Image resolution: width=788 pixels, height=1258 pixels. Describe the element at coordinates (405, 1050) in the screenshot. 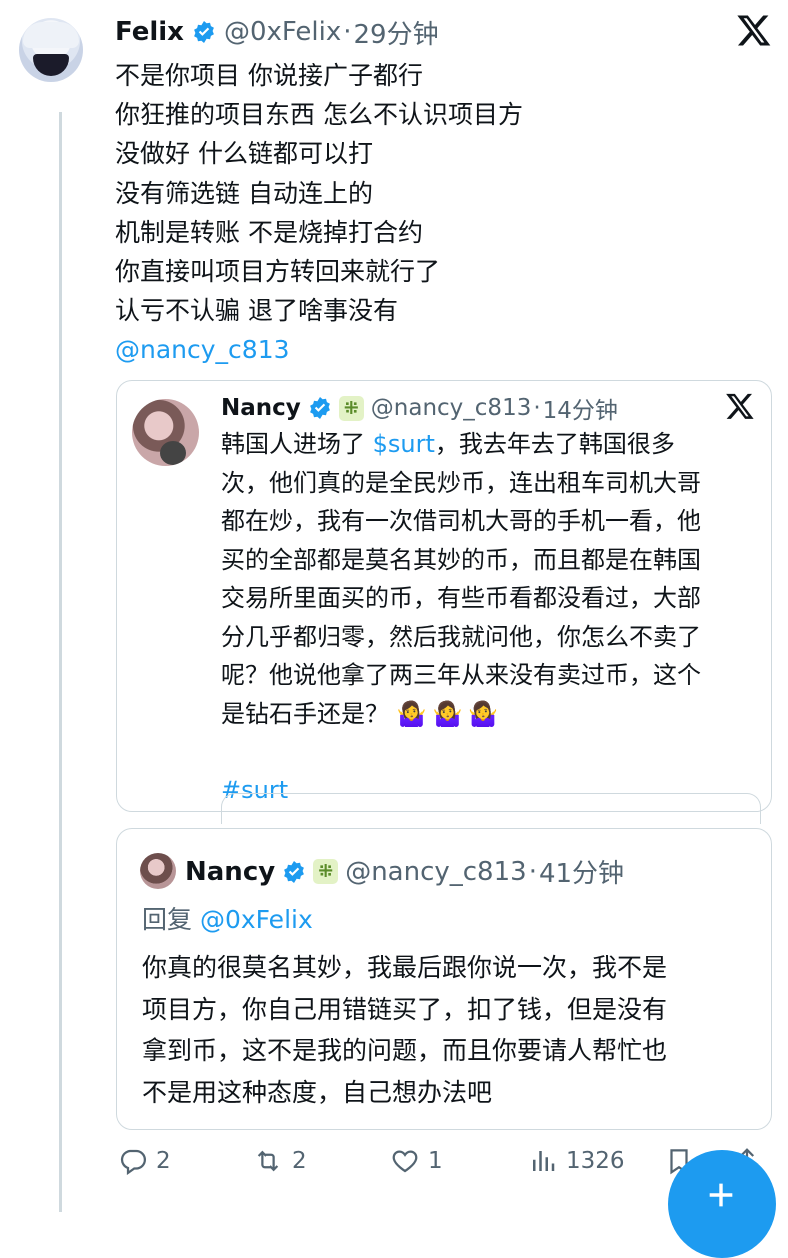

I see `reply-line: 拿到币，这不是我的问题，而且你要请人帮忙也` at that location.